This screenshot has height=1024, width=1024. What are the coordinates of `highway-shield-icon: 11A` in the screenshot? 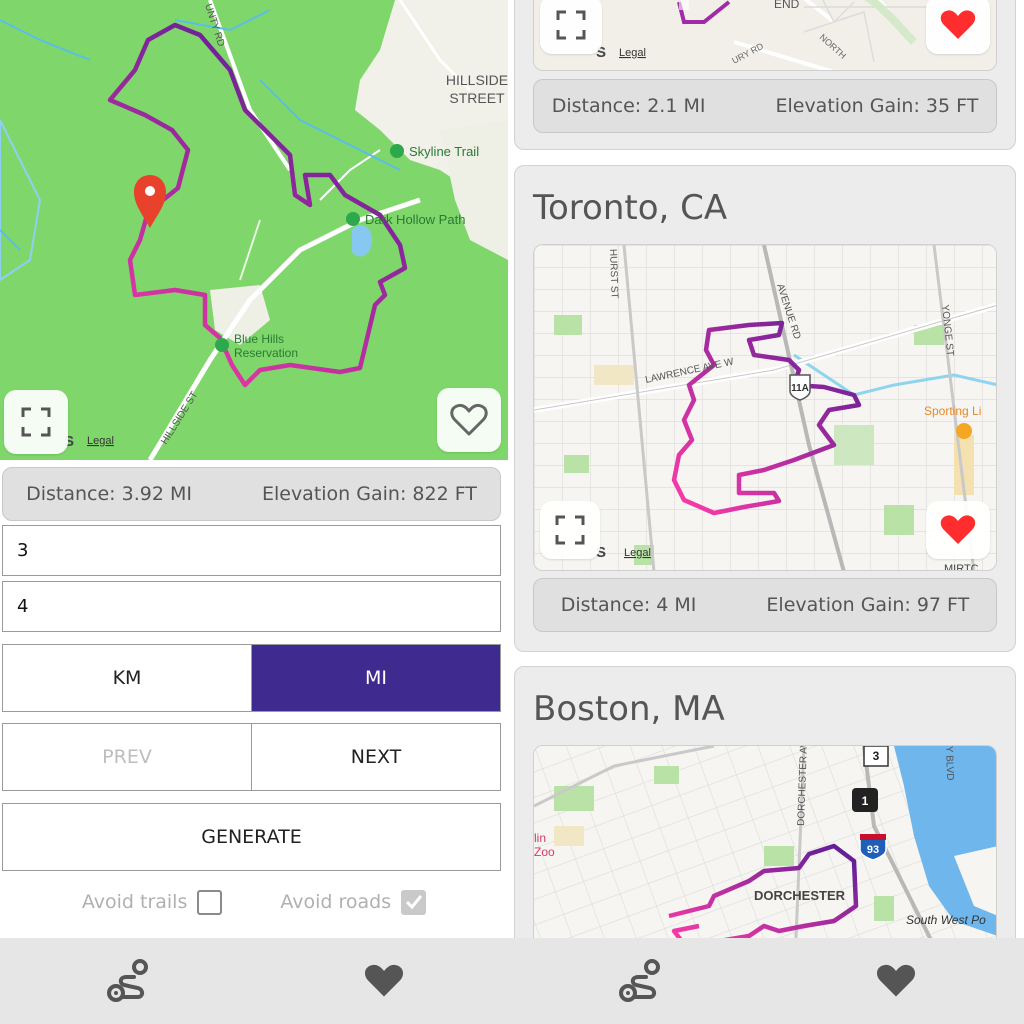 It's located at (800, 387).